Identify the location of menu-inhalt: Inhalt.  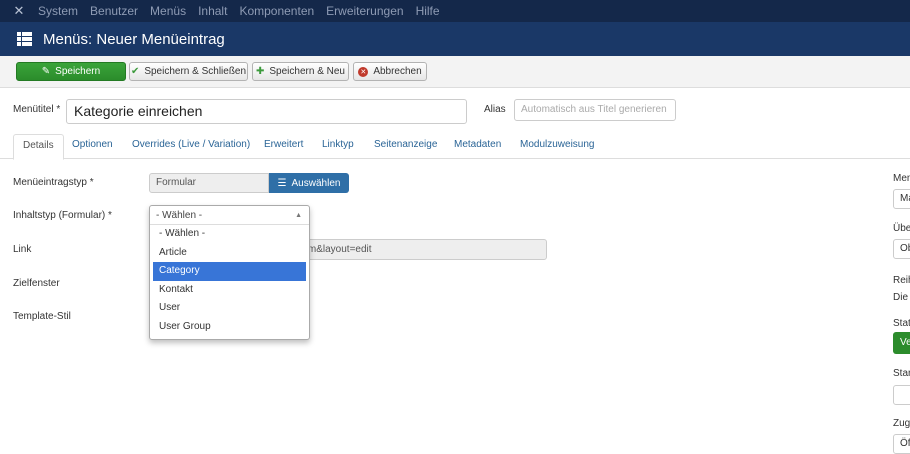
(212, 11).